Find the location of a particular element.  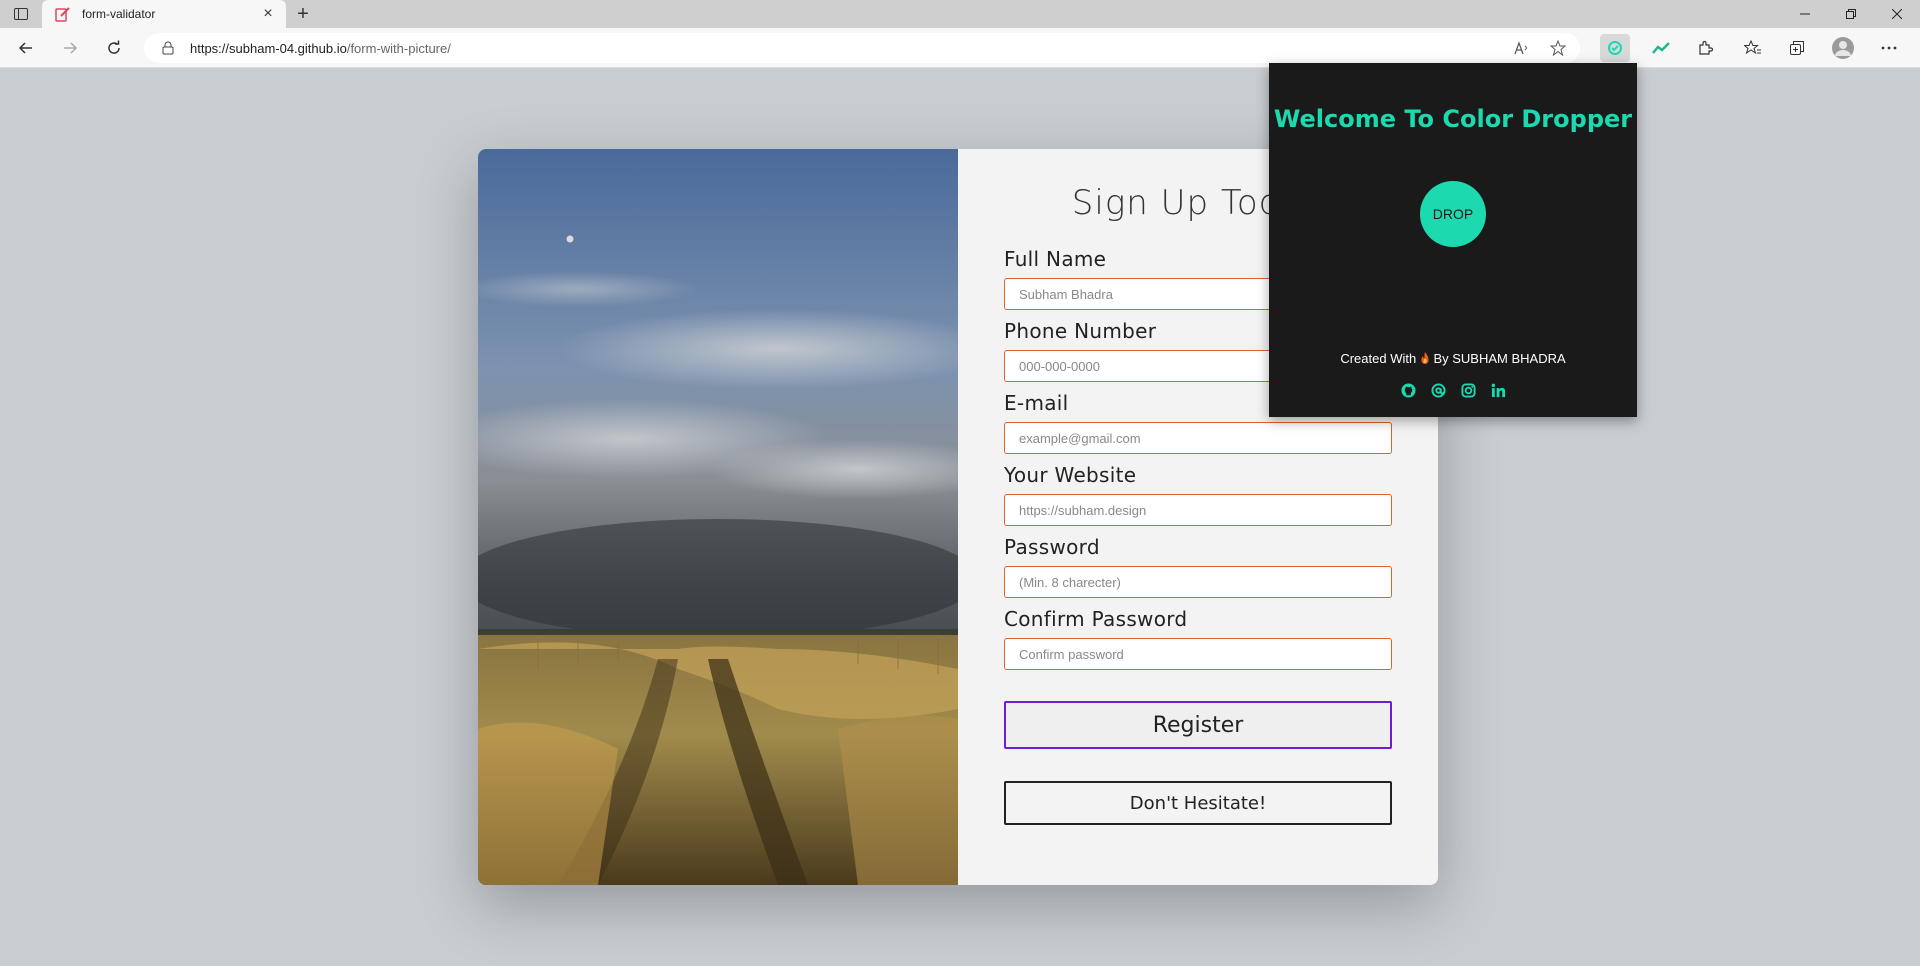

social-links is located at coordinates (1453, 390).